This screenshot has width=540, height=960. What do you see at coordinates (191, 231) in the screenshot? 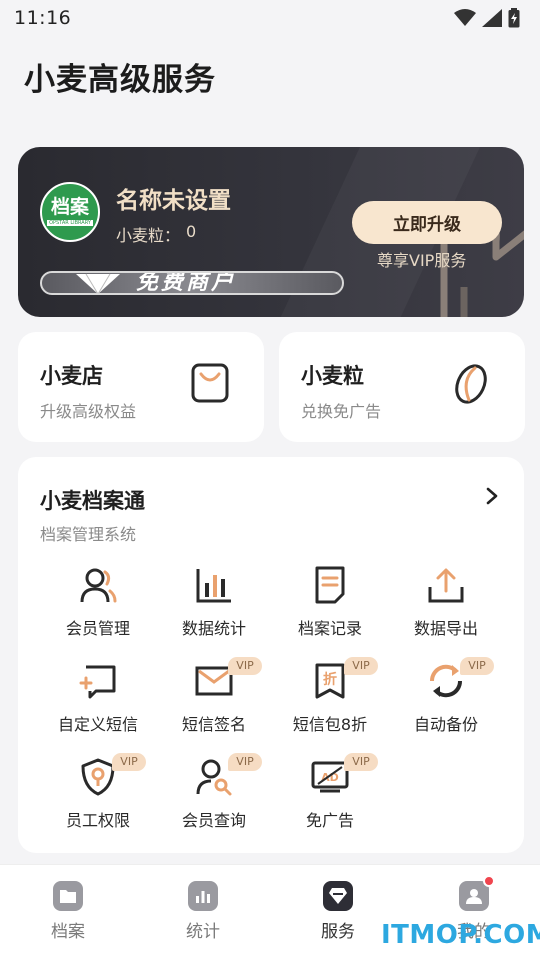
I see `grains-value: 0` at bounding box center [191, 231].